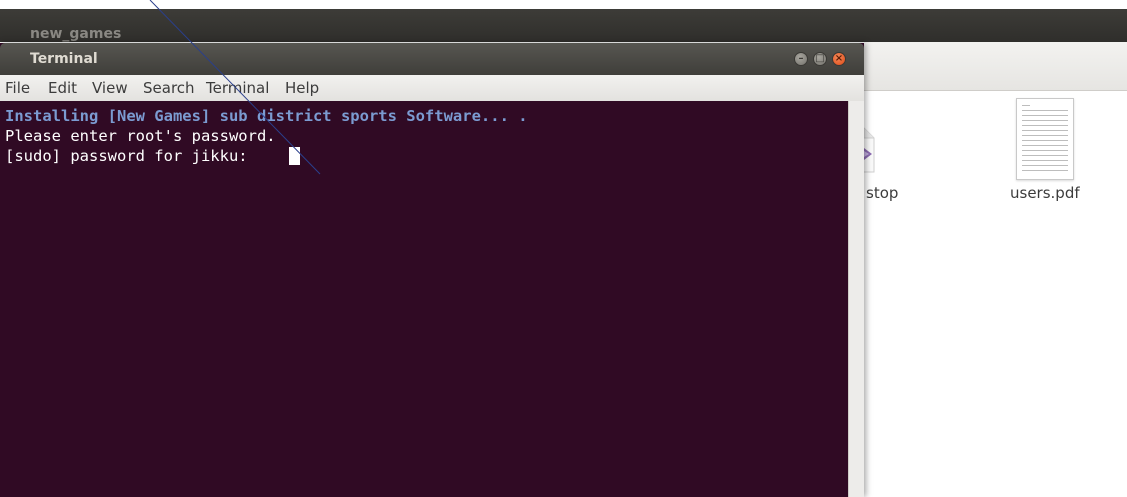 The width and height of the screenshot is (1127, 497). What do you see at coordinates (140, 136) in the screenshot?
I see `terminal-line-prompt-root: Please enter root's password.` at bounding box center [140, 136].